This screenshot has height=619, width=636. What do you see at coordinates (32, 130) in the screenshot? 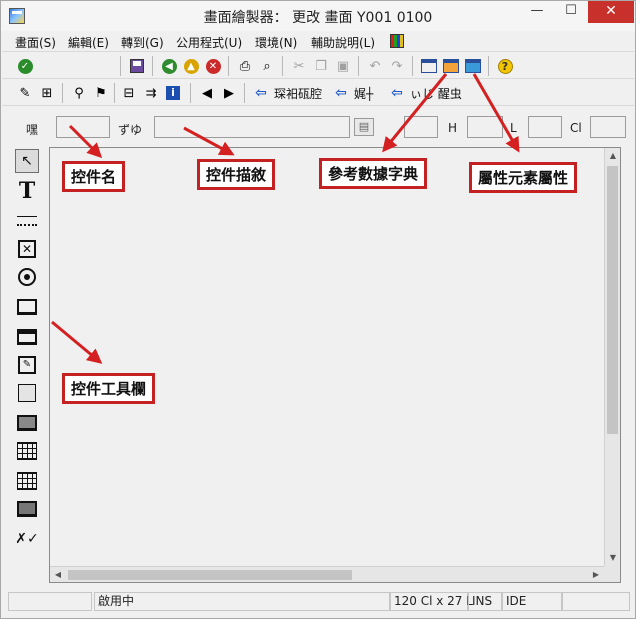
I see `name-label: 嘿` at bounding box center [32, 130].